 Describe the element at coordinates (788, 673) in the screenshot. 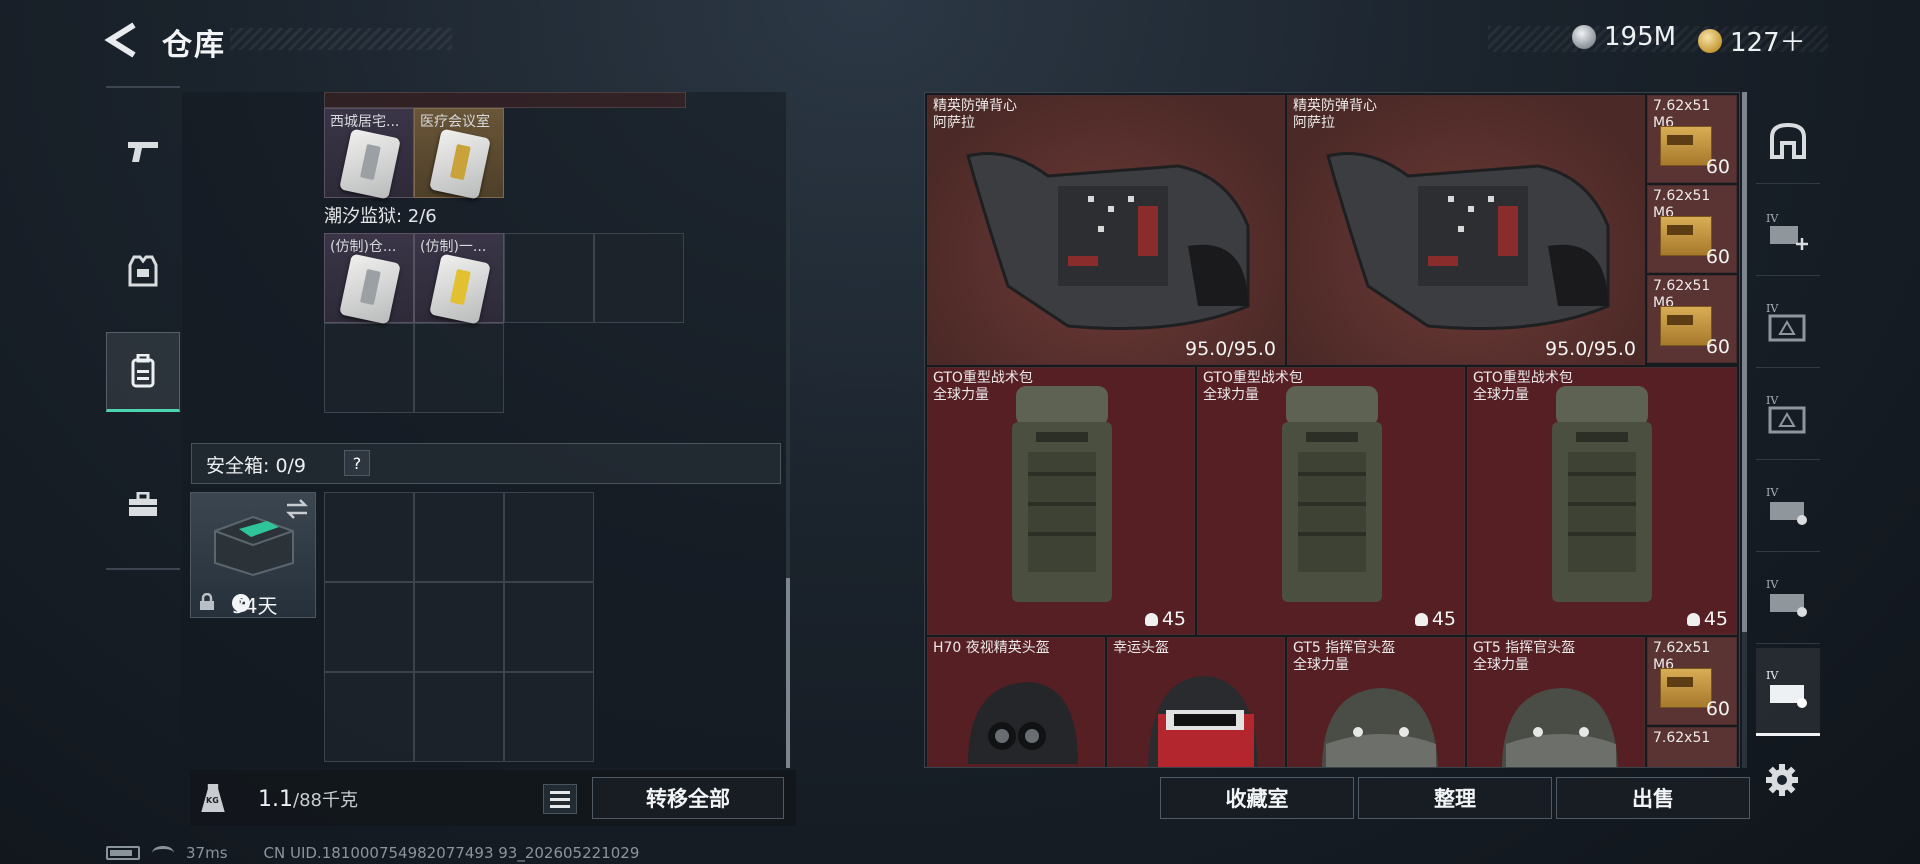

I see `container-scroll-thumb` at that location.